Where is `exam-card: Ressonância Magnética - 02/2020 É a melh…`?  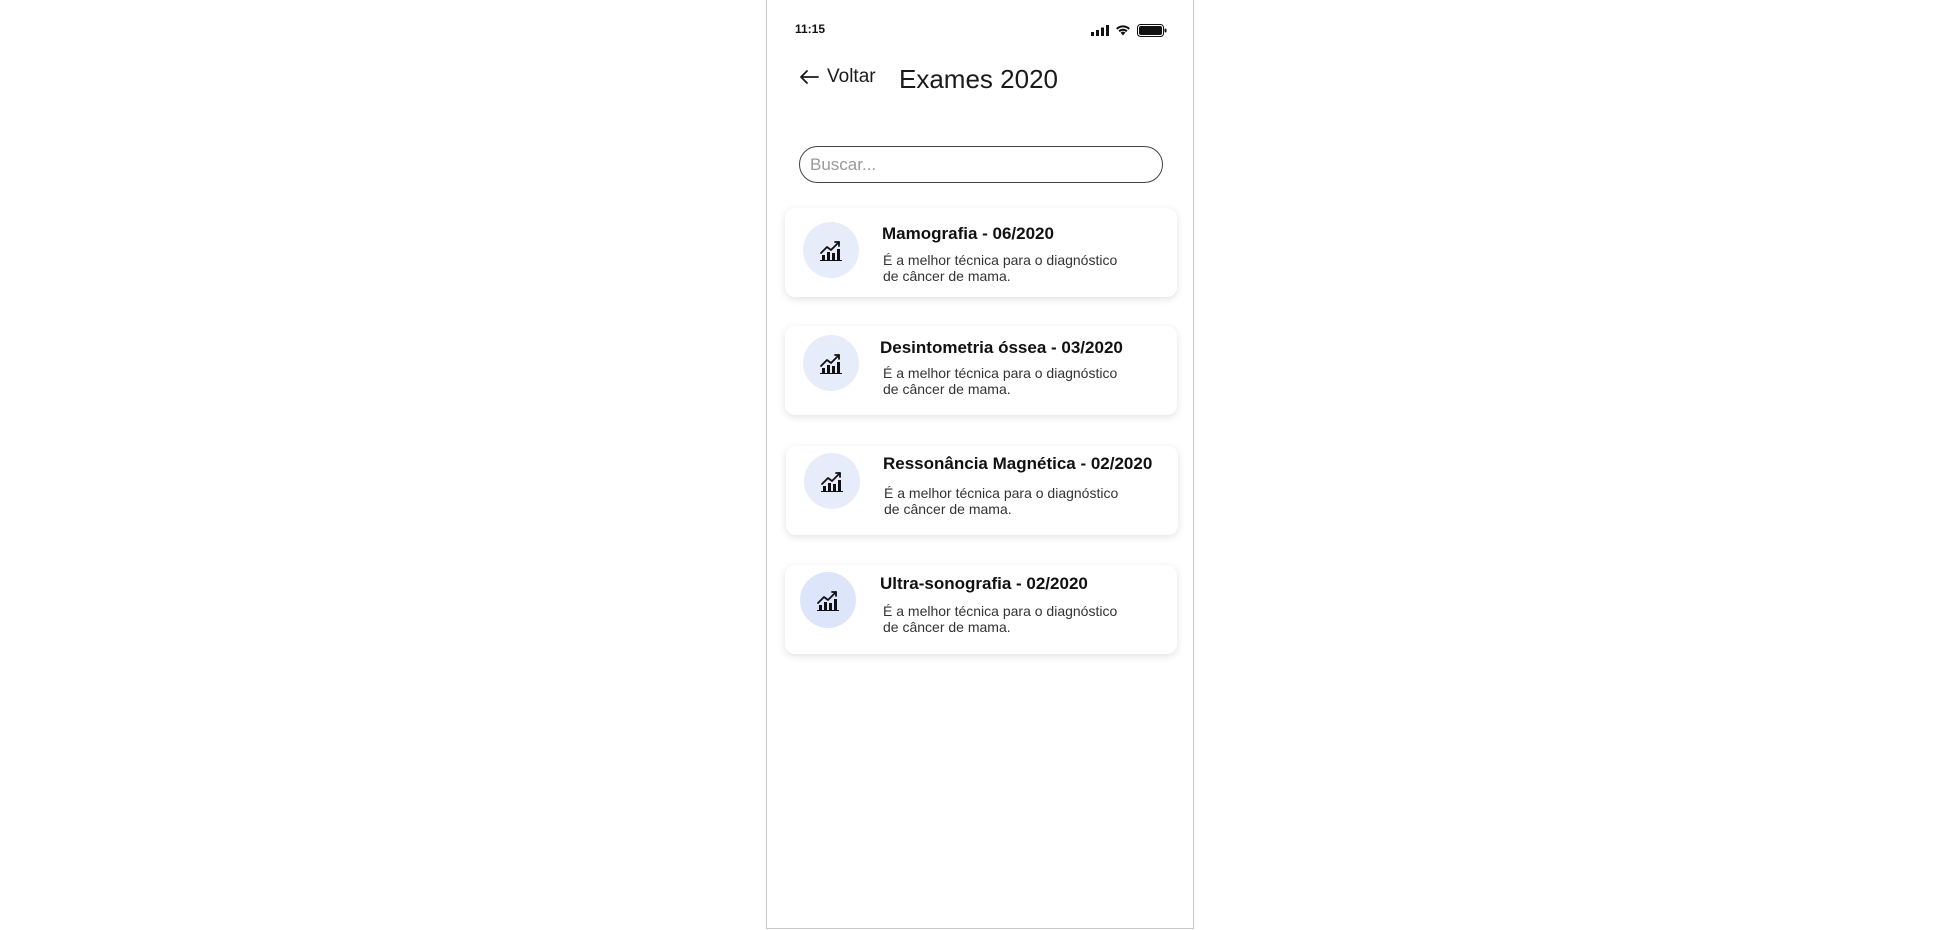
exam-card: Ressonância Magnética - 02/2020 É a melh… is located at coordinates (982, 490).